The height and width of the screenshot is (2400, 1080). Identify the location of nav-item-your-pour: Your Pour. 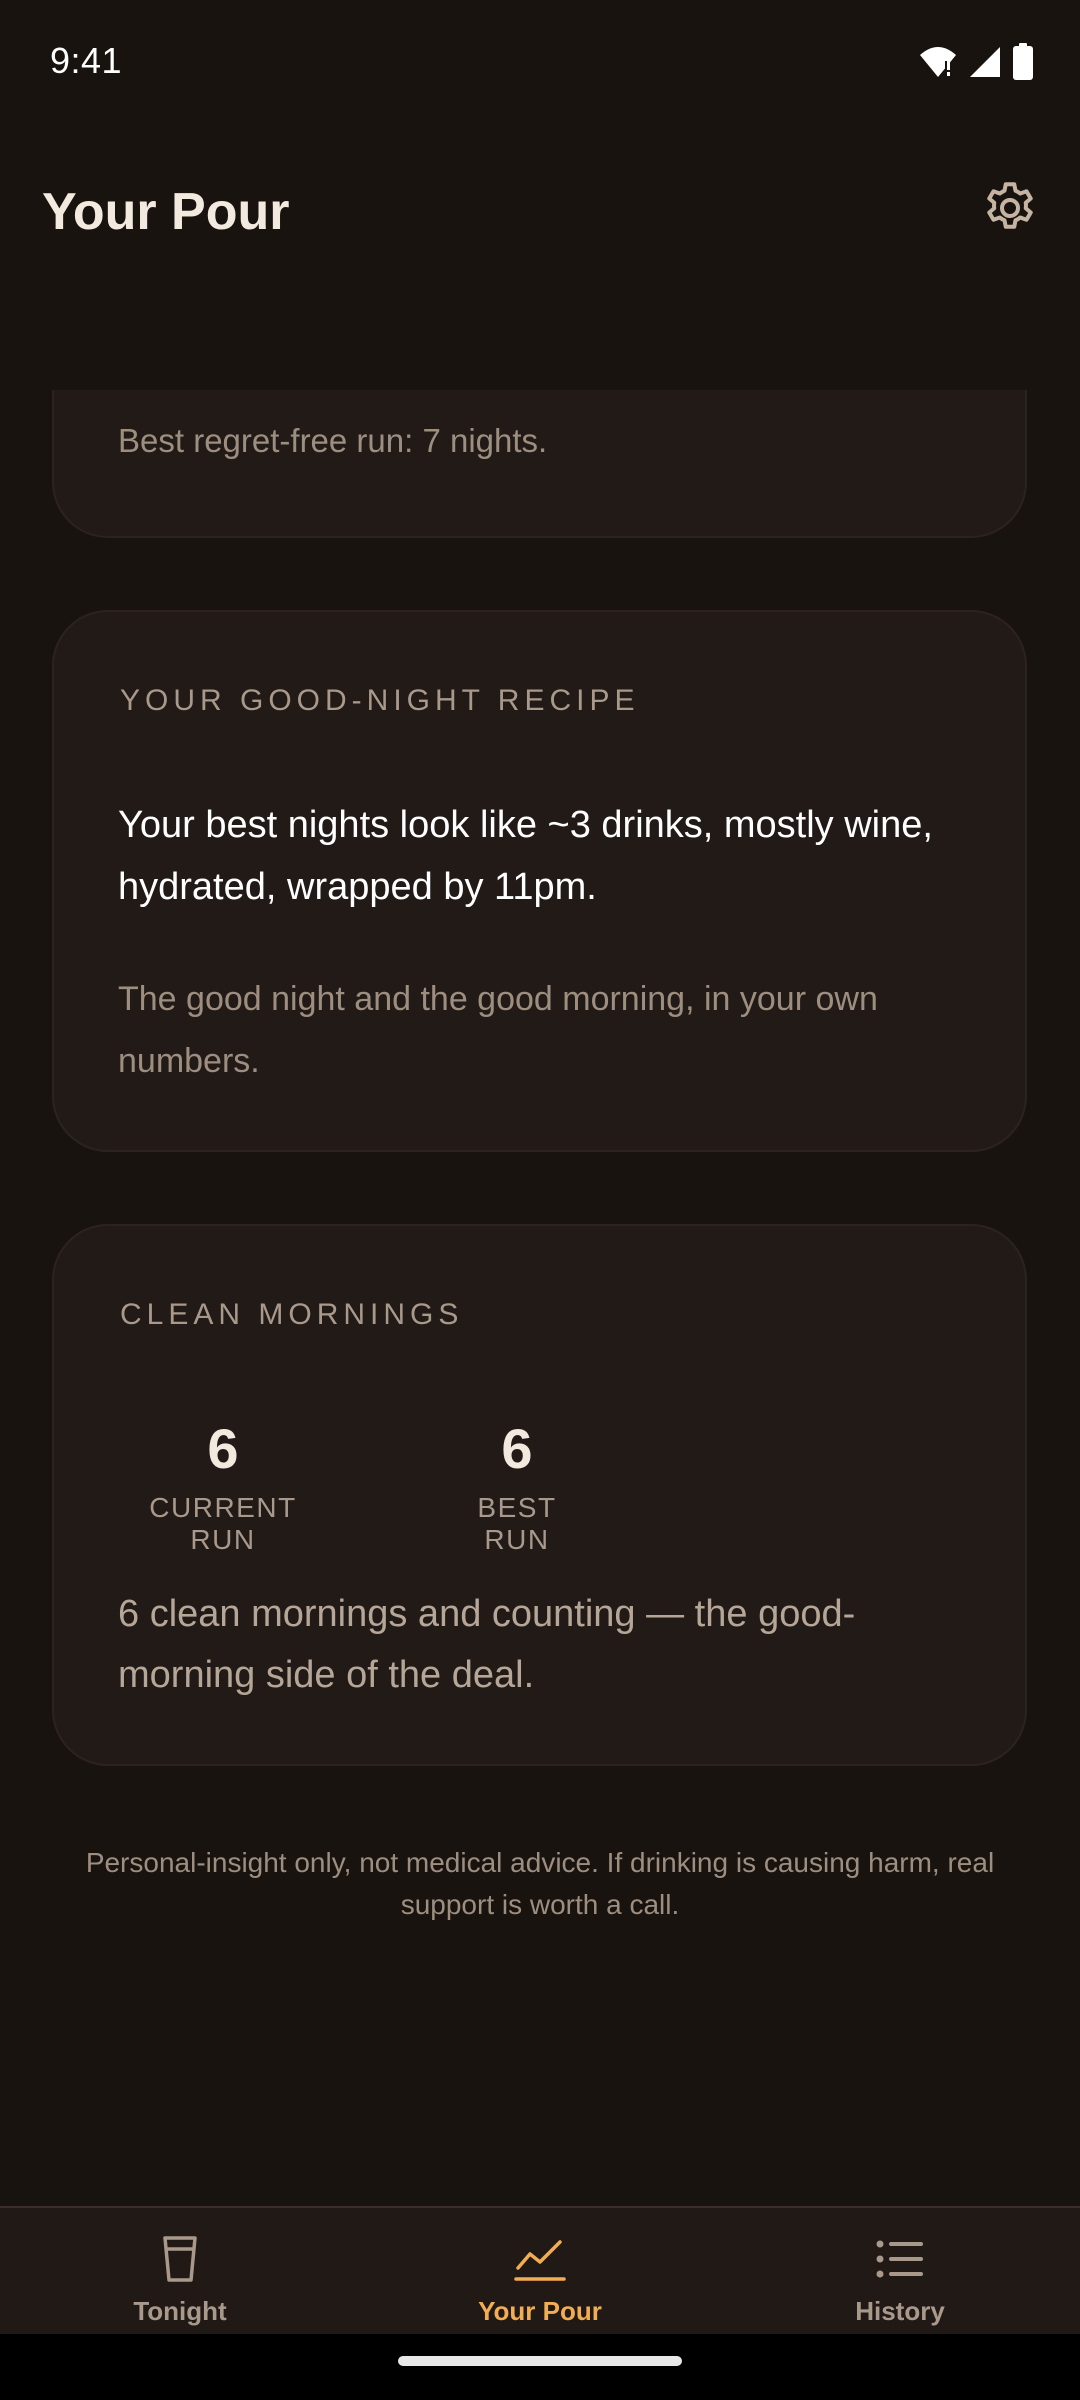
(540, 2272).